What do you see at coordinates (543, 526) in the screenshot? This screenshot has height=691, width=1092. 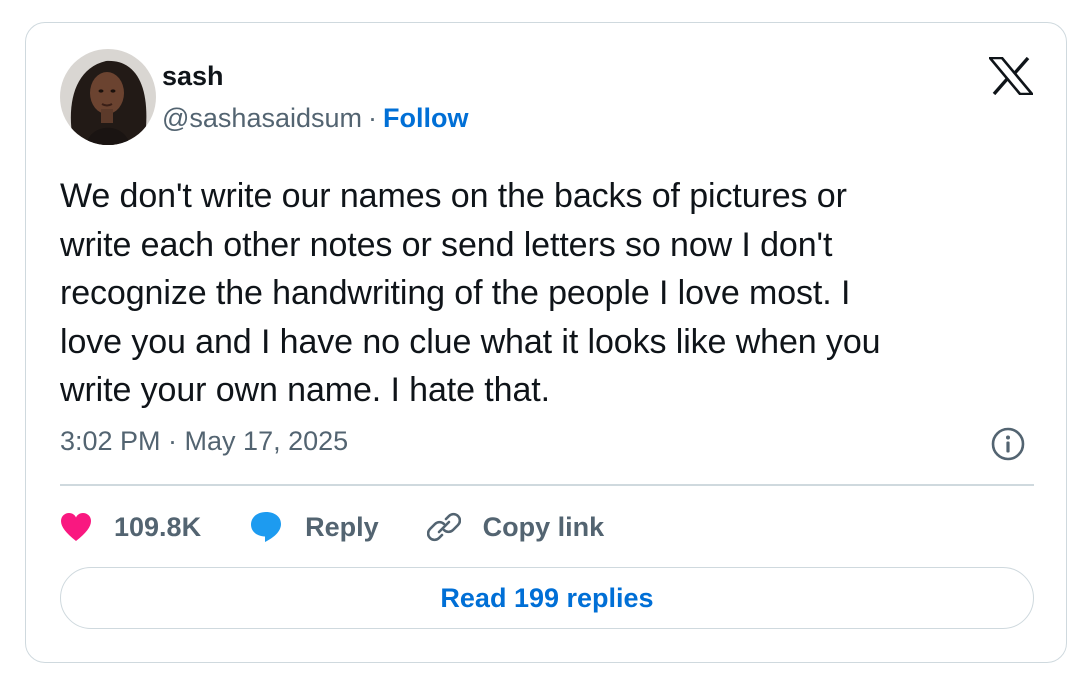 I see `copy-link-label: Copy link` at bounding box center [543, 526].